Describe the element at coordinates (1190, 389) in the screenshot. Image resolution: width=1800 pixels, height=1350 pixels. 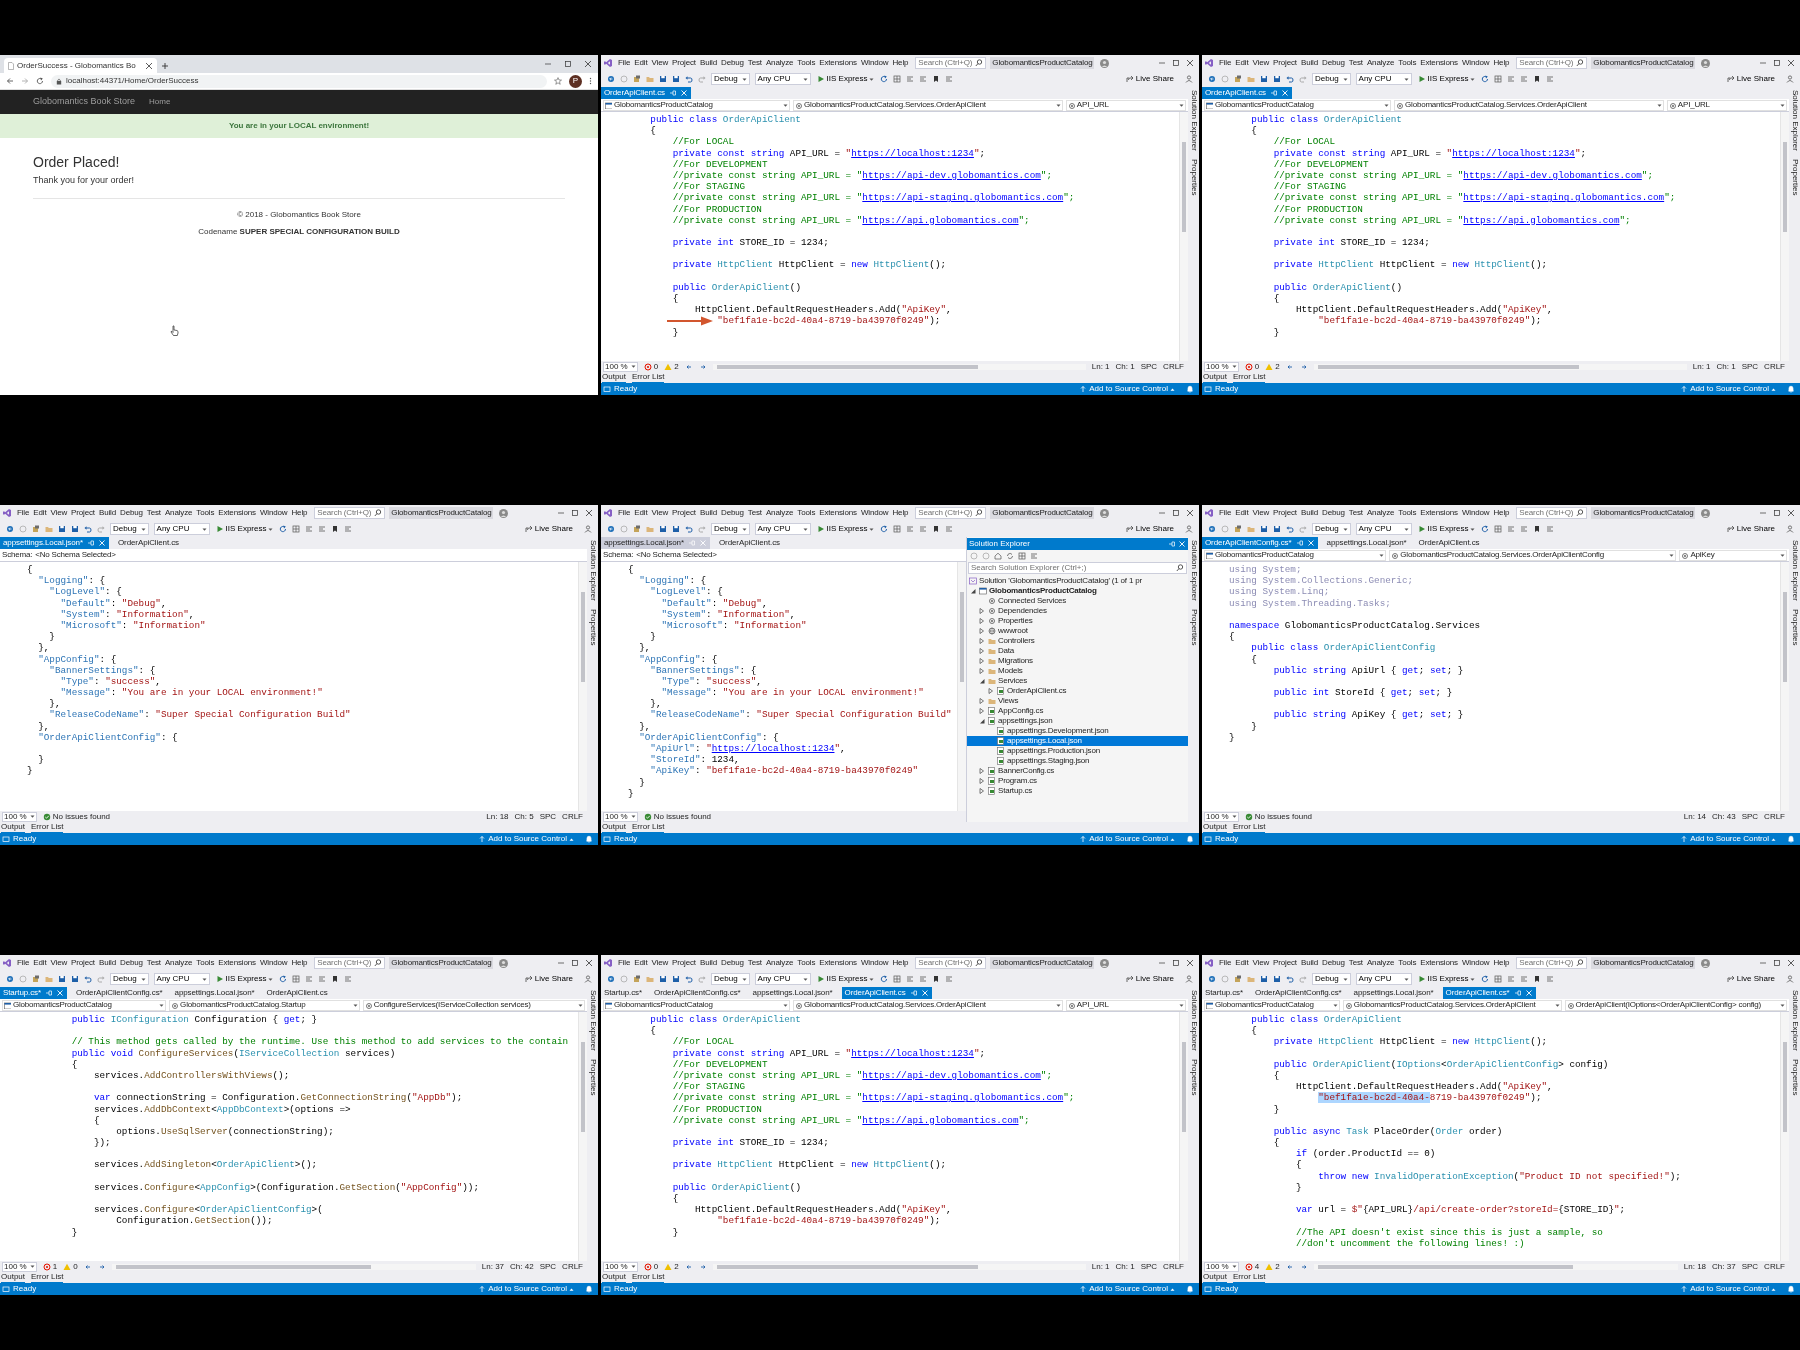
I see `notification-icon` at that location.